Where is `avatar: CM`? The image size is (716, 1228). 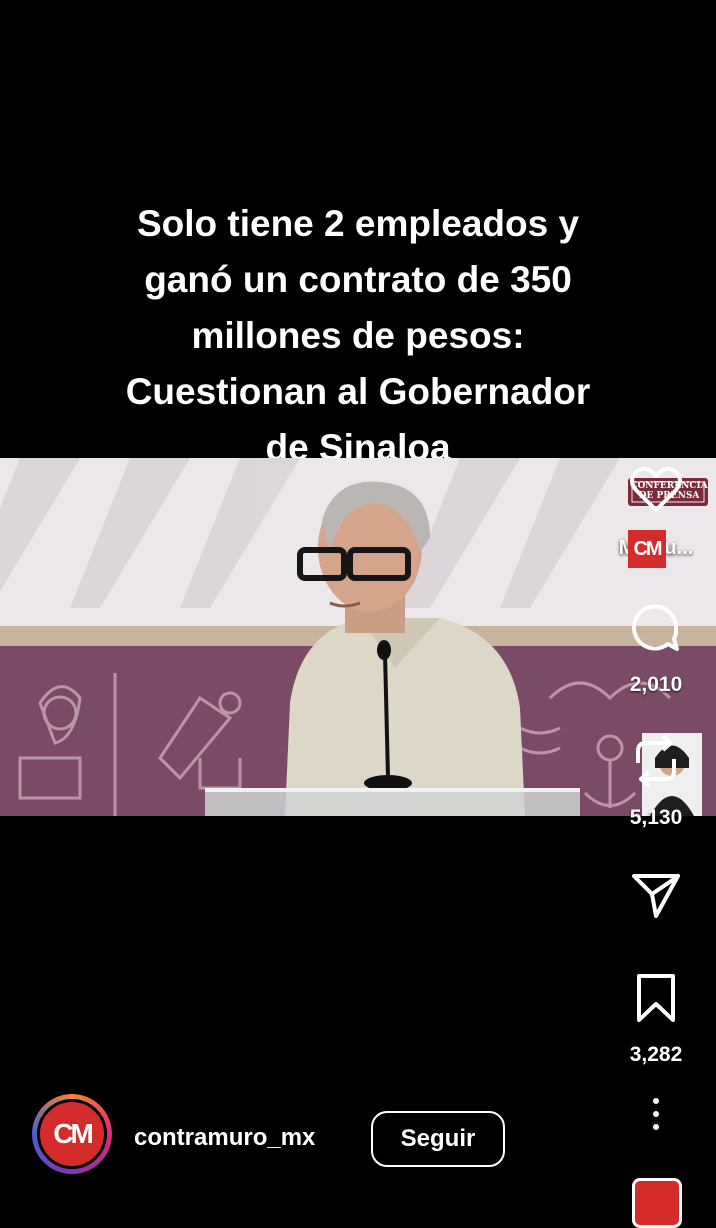
avatar: CM is located at coordinates (72, 1134).